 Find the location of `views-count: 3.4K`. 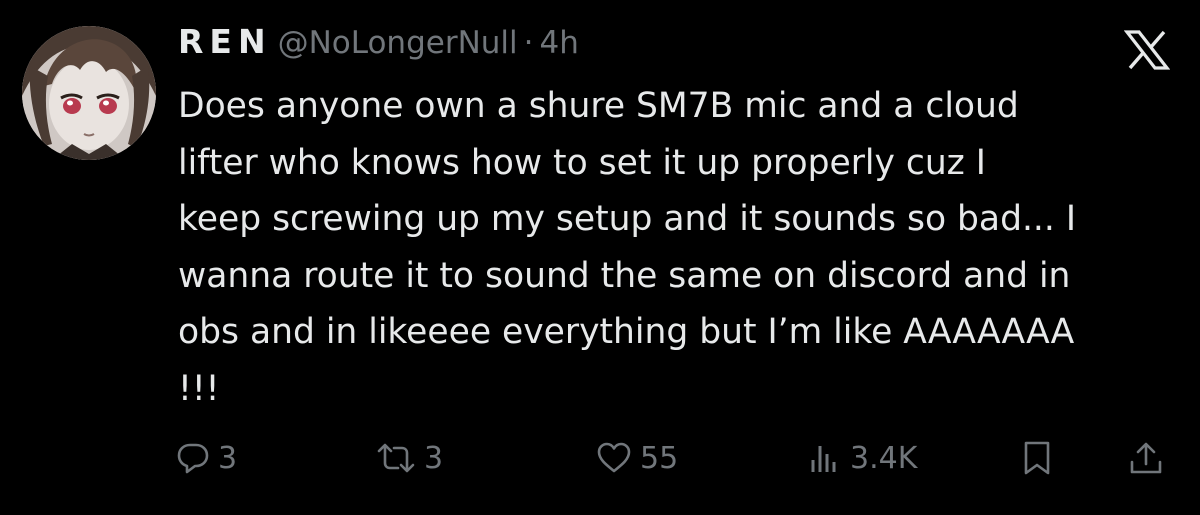

views-count: 3.4K is located at coordinates (884, 458).